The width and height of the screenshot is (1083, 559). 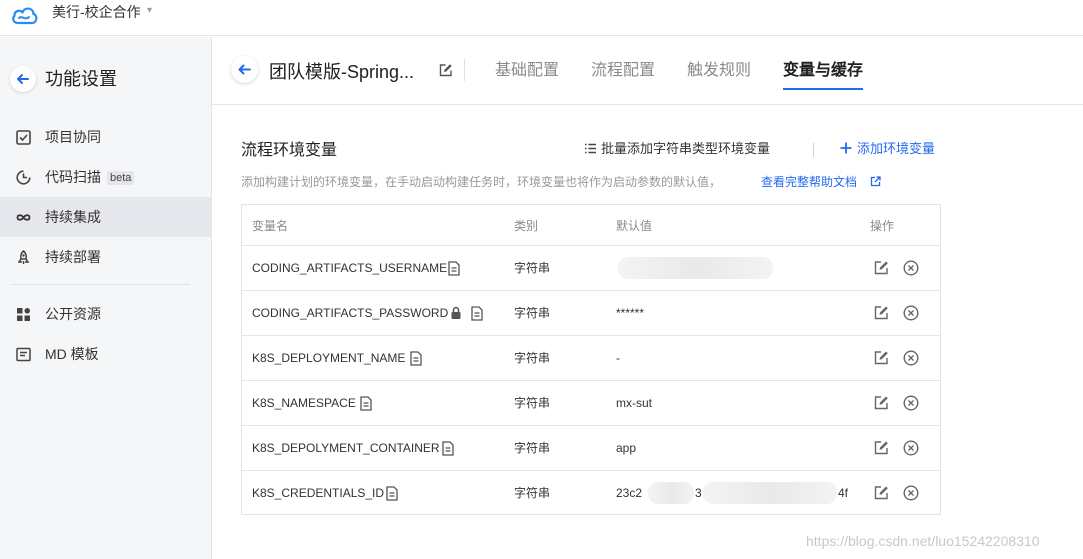 What do you see at coordinates (626, 448) in the screenshot?
I see `variable-value: app` at bounding box center [626, 448].